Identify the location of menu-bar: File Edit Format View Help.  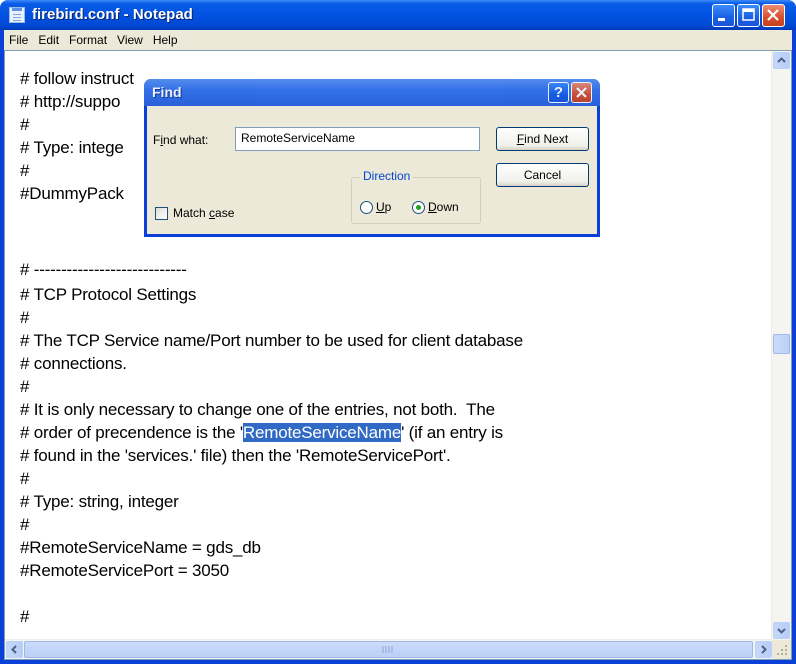
(398, 40).